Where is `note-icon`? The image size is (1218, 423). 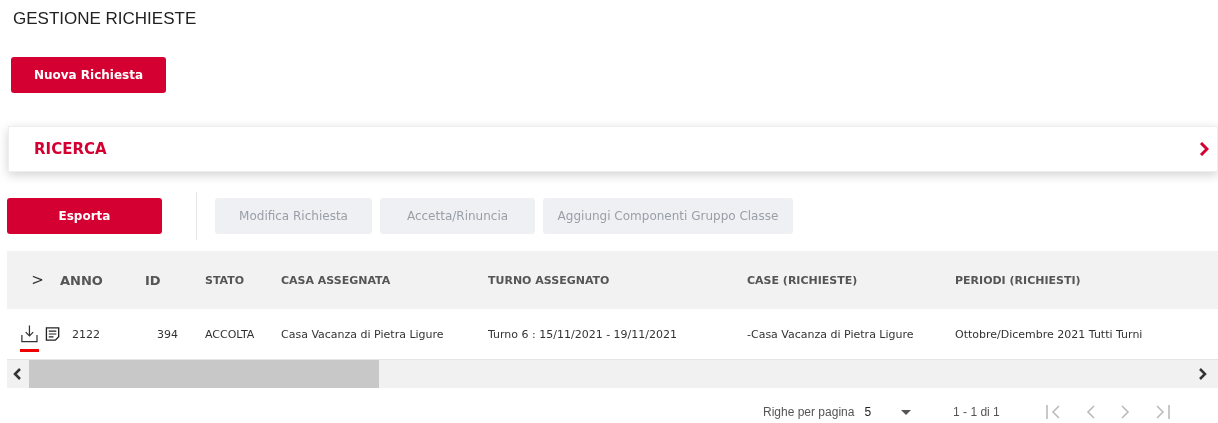
note-icon is located at coordinates (52, 334).